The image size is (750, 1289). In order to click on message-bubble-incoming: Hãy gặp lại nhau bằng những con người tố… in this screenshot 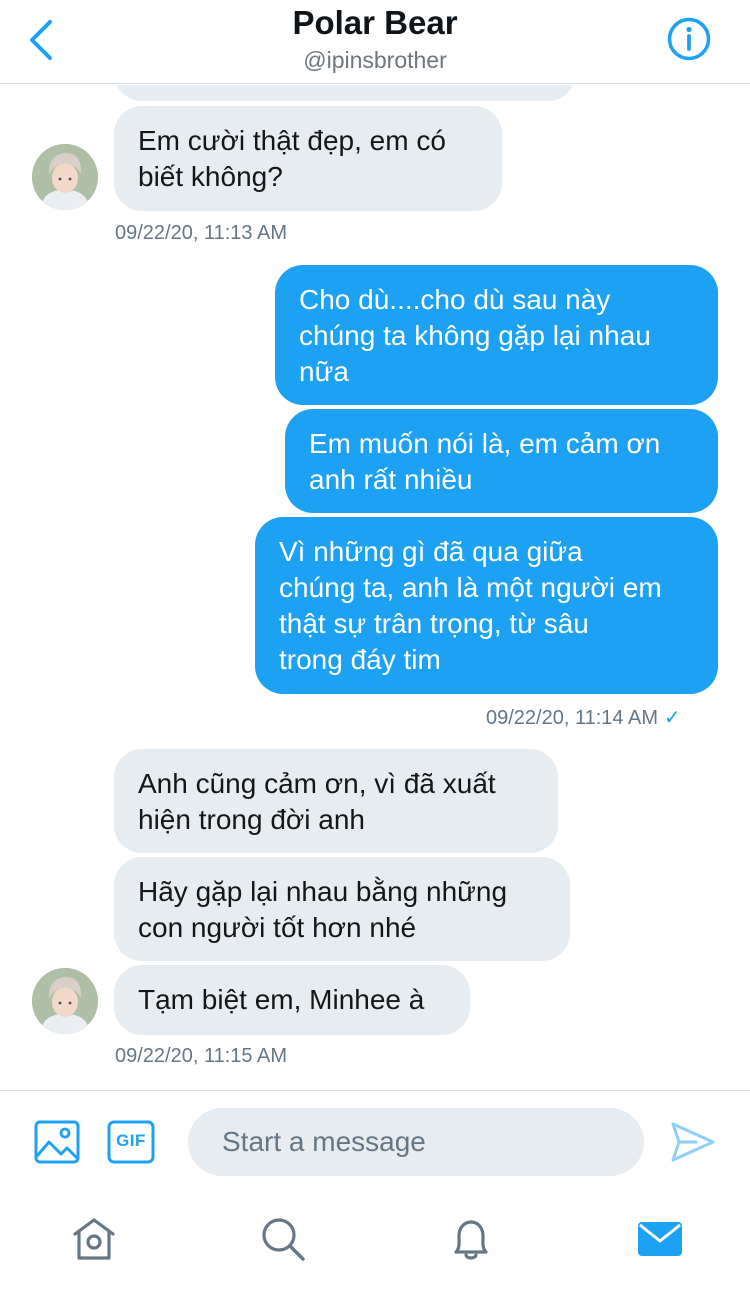, I will do `click(342, 909)`.